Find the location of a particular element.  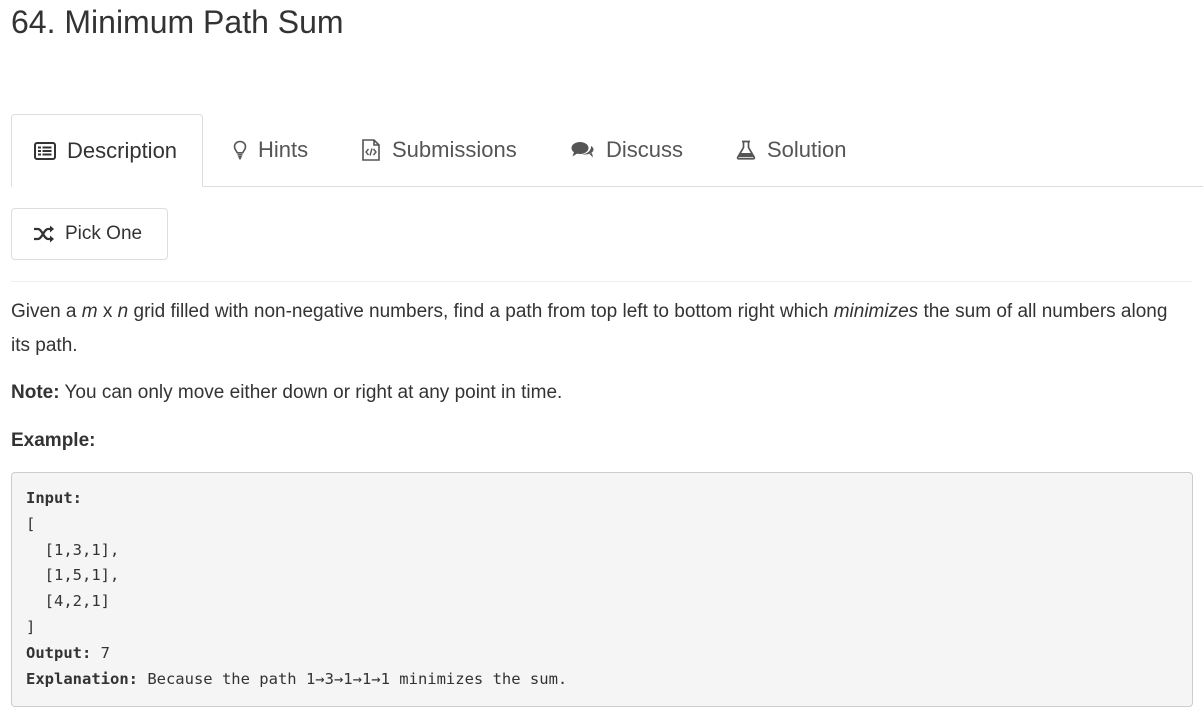

tab-discuss: Discuss is located at coordinates (627, 150).